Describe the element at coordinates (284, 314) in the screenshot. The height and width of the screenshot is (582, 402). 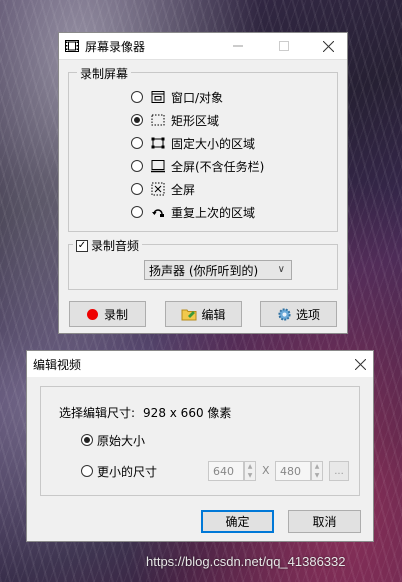
I see `gear-icon` at that location.